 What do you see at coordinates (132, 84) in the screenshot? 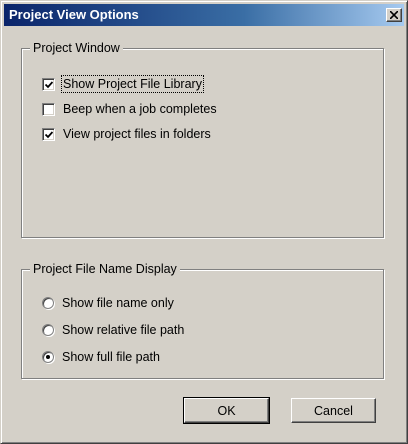
I see `show-library-label: Show Project File Library` at bounding box center [132, 84].